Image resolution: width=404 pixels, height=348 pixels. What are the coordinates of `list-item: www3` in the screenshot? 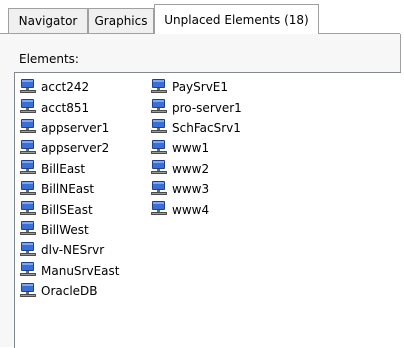 It's located at (196, 189).